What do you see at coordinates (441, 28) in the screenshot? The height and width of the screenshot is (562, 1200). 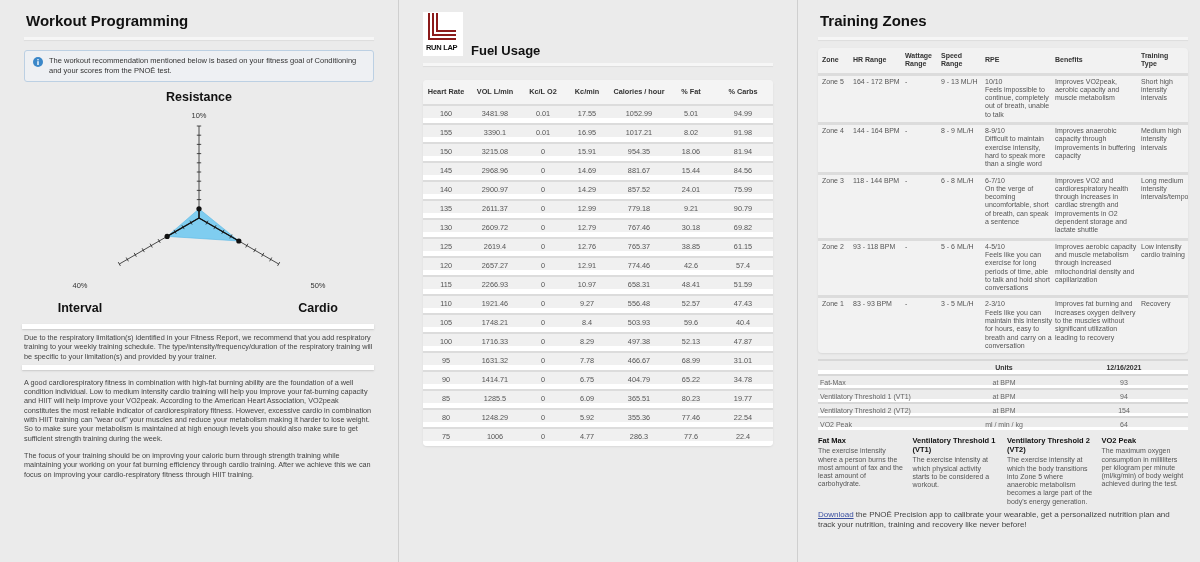 I see `logo-stripes-icon` at bounding box center [441, 28].